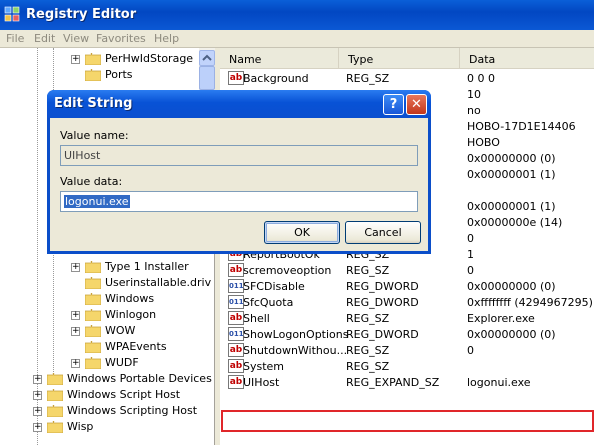 This screenshot has height=445, width=594. I want to click on value-name: System, so click(264, 366).